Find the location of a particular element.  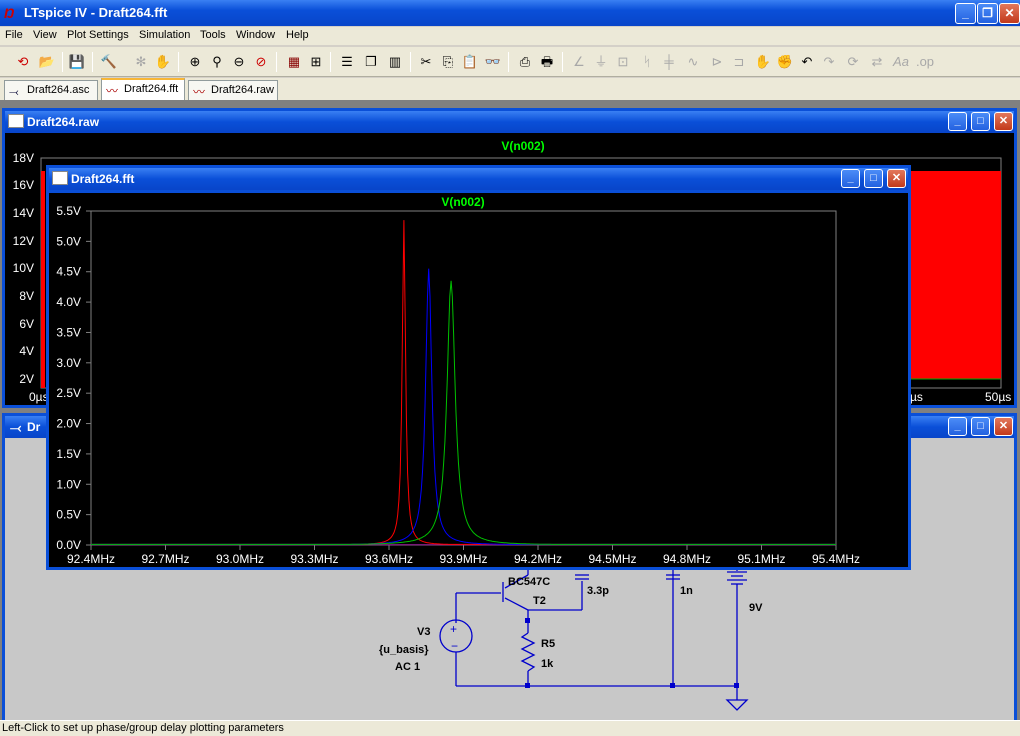

fft-y-tick: 1.0V is located at coordinates (68, 484).